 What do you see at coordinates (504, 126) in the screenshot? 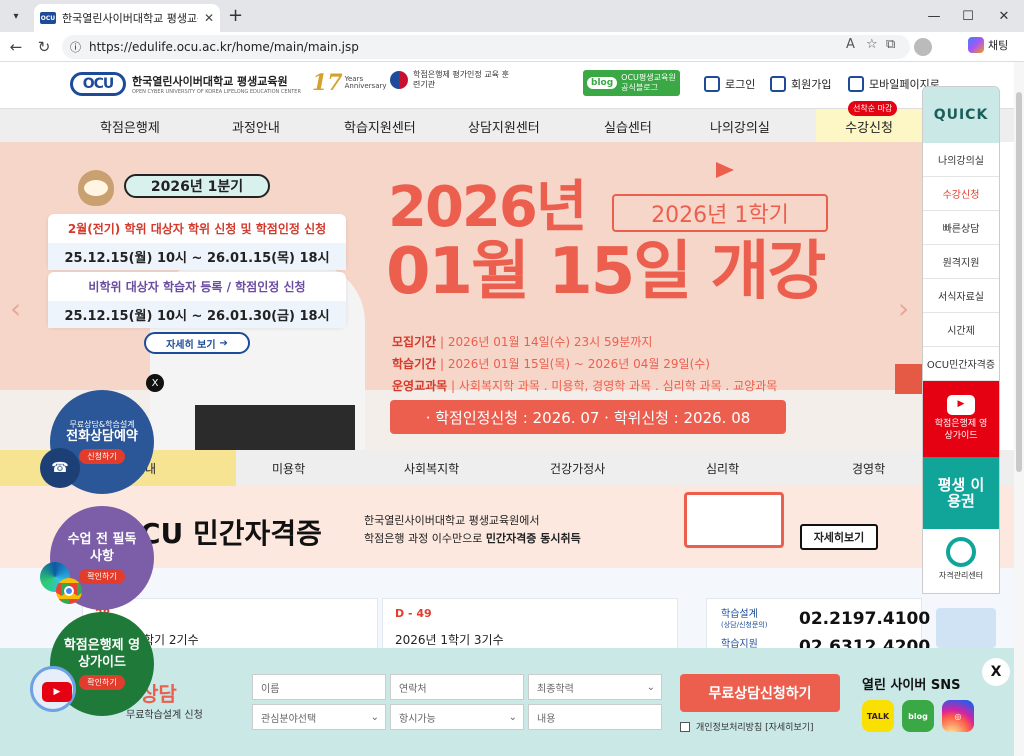
I see `nav-counseling-support: 상담지원센터` at bounding box center [504, 126].